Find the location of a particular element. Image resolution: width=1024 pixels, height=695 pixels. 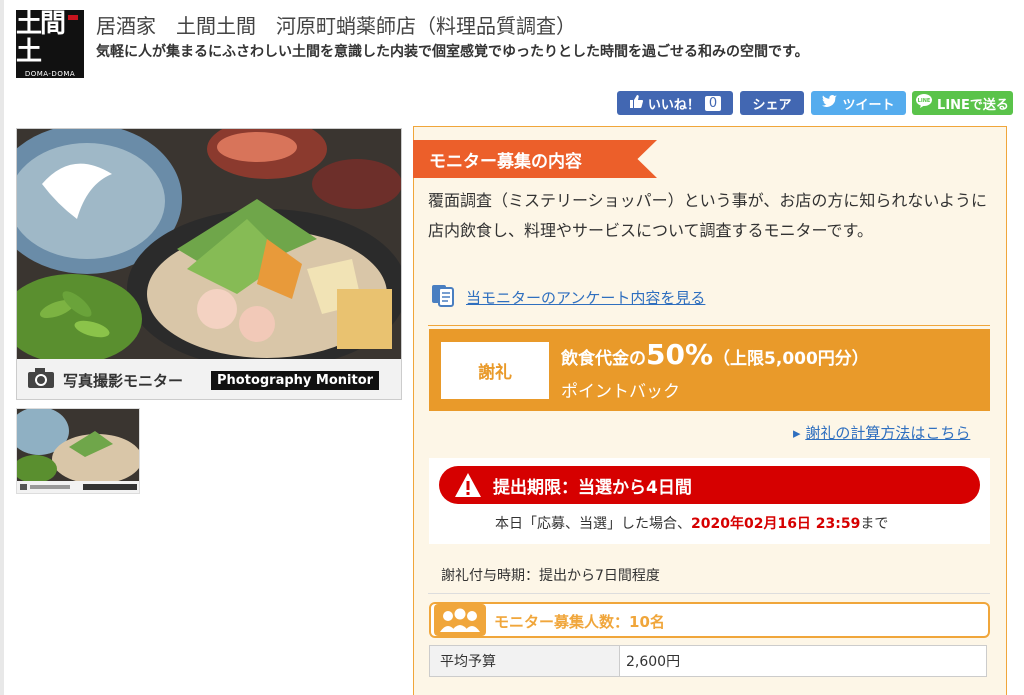

survey-content-link: 当モニターのアンケート内容を見る is located at coordinates (567, 297).